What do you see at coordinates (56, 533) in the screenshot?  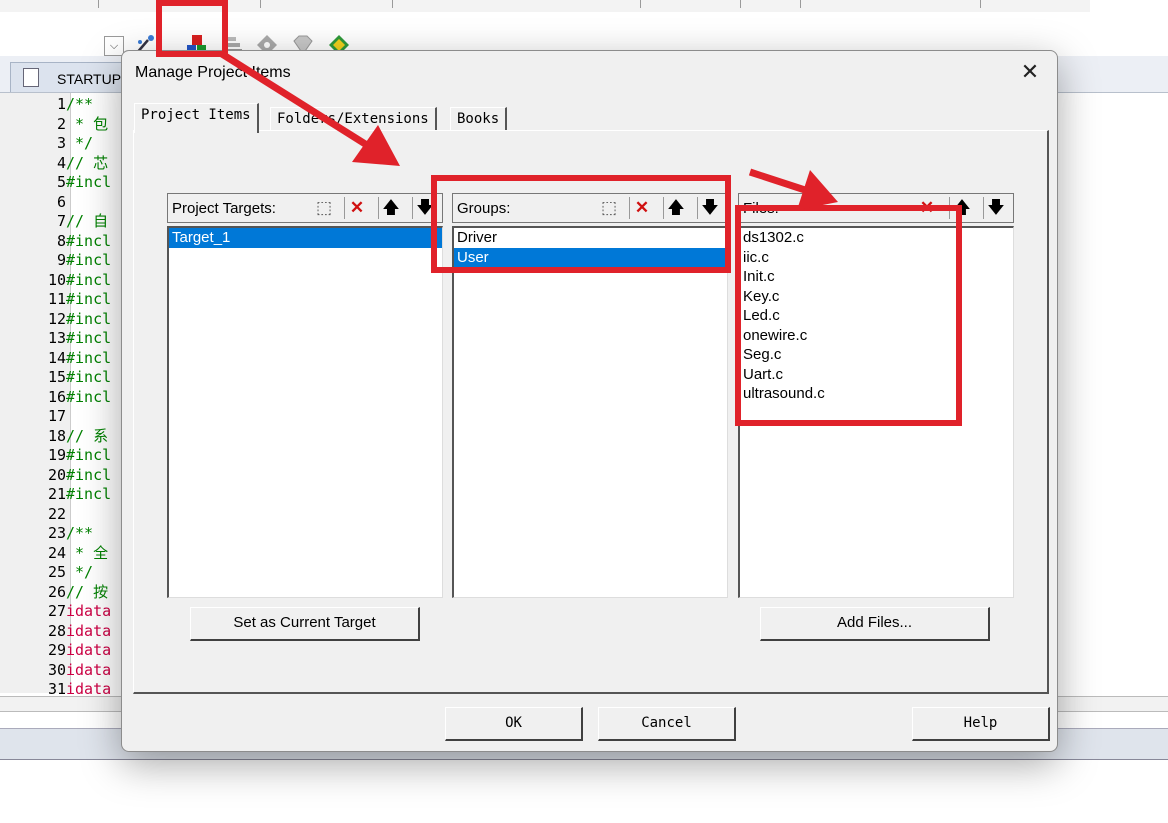 I see `line-number: 23` at bounding box center [56, 533].